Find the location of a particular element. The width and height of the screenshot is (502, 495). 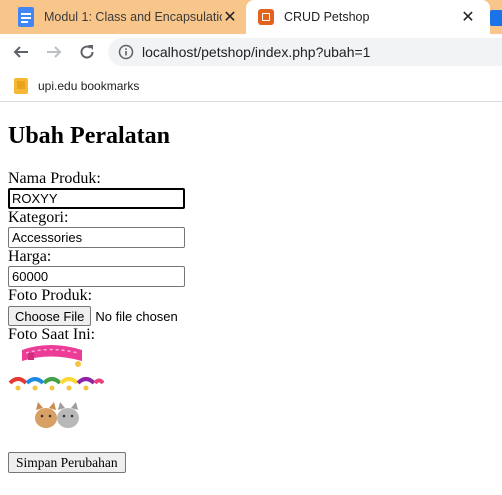

nama-produk-label: Nama Produk: is located at coordinates (54, 178).